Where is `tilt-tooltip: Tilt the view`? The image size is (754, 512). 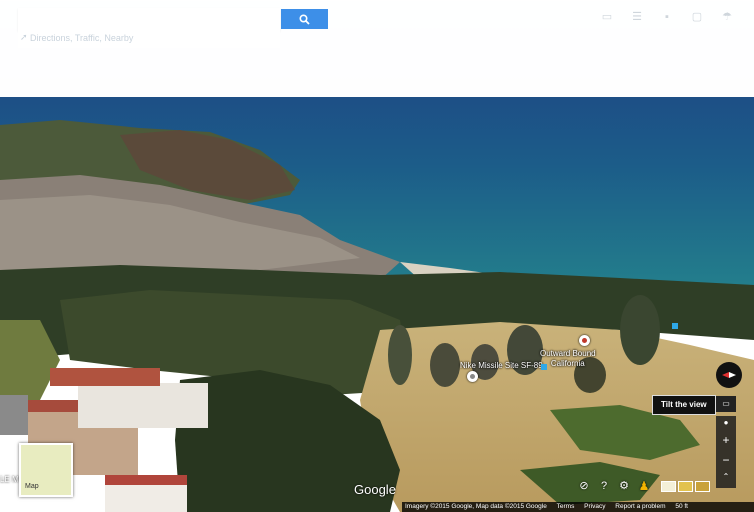 tilt-tooltip: Tilt the view is located at coordinates (684, 405).